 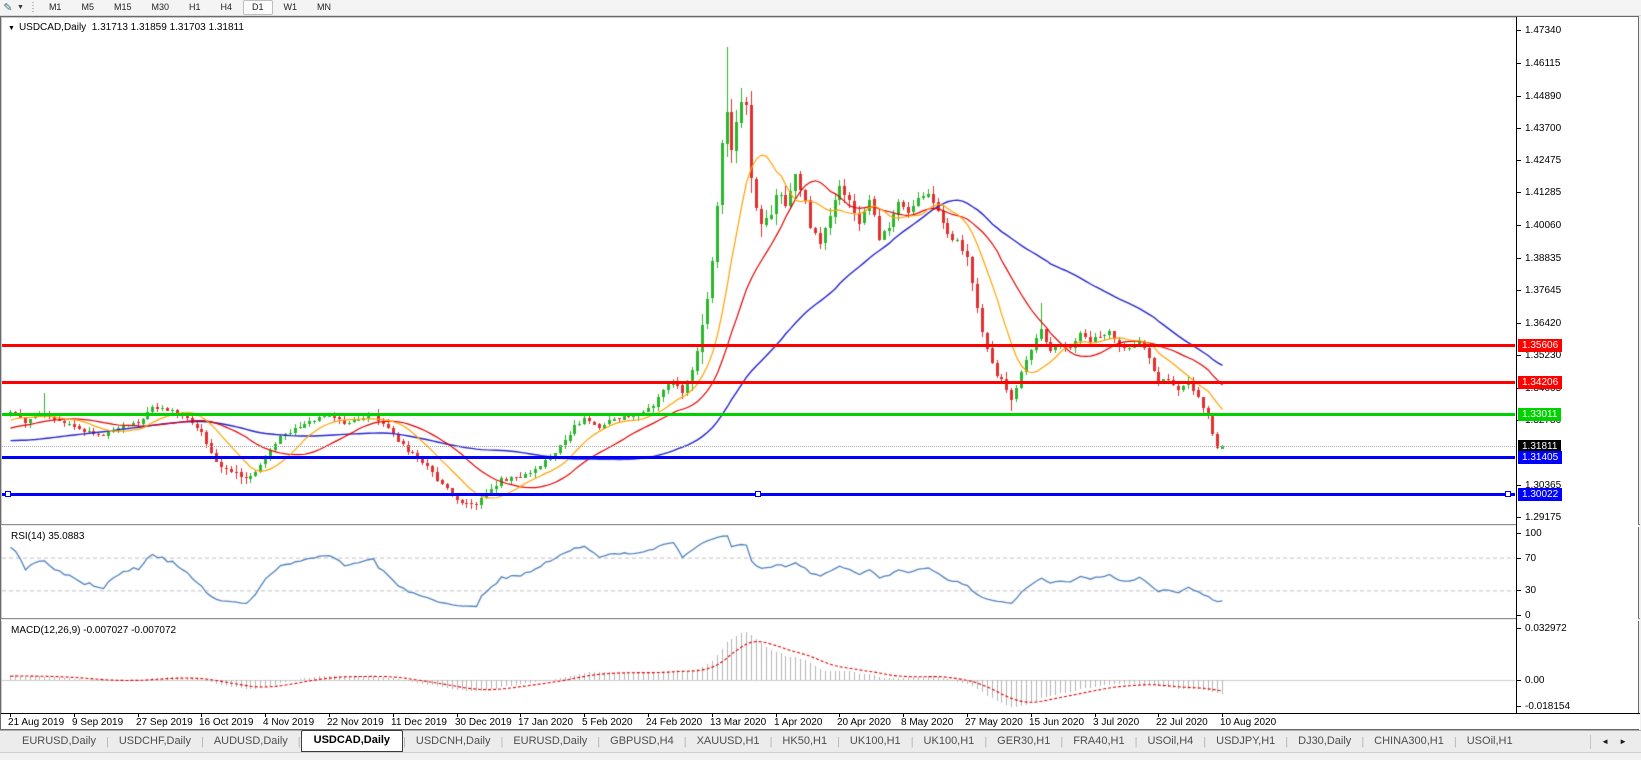 What do you see at coordinates (1540, 345) in the screenshot?
I see `level-price-tag: 1.35606` at bounding box center [1540, 345].